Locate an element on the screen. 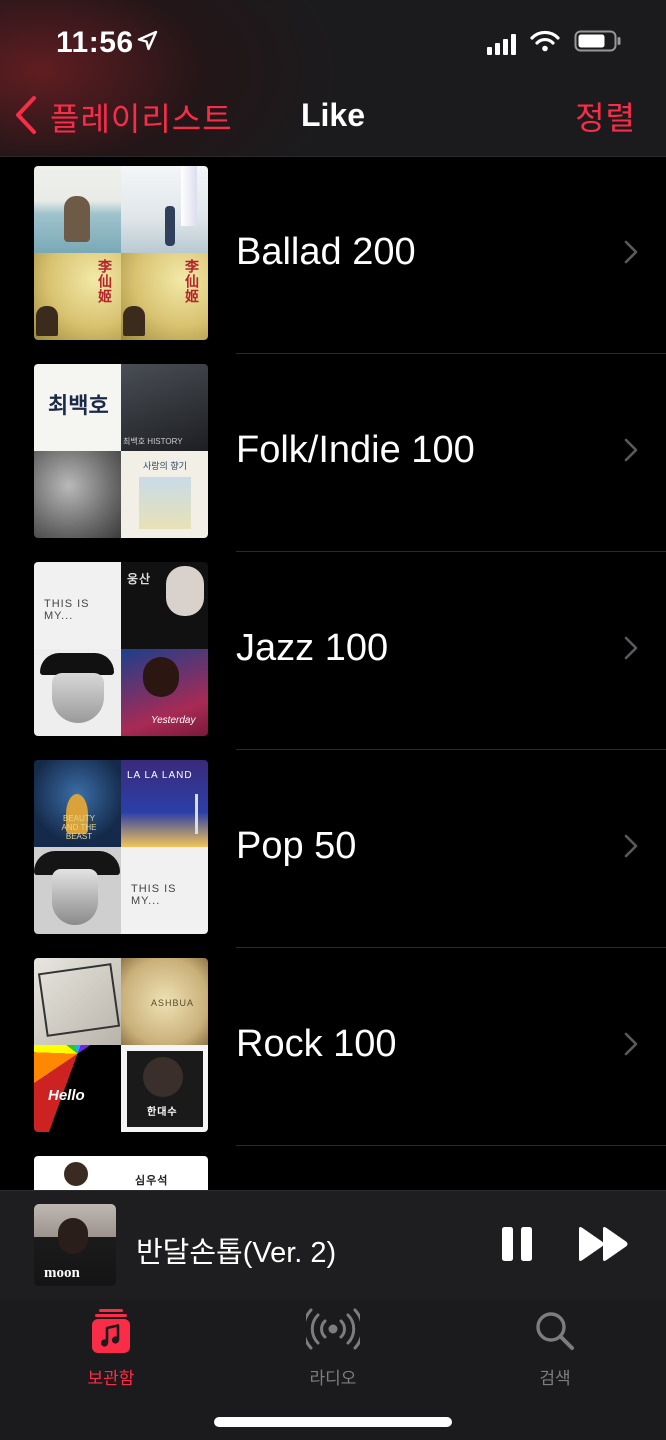 This screenshot has height=1440, width=666. tab-library: 보관함 is located at coordinates (111, 1348).